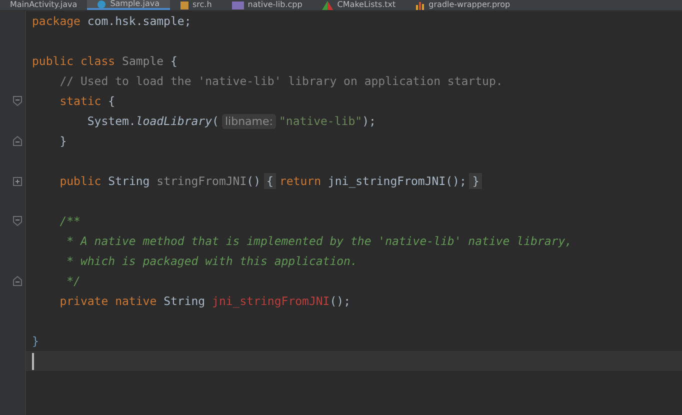 This screenshot has height=415, width=682. What do you see at coordinates (101, 4) in the screenshot?
I see `class-icon` at bounding box center [101, 4].